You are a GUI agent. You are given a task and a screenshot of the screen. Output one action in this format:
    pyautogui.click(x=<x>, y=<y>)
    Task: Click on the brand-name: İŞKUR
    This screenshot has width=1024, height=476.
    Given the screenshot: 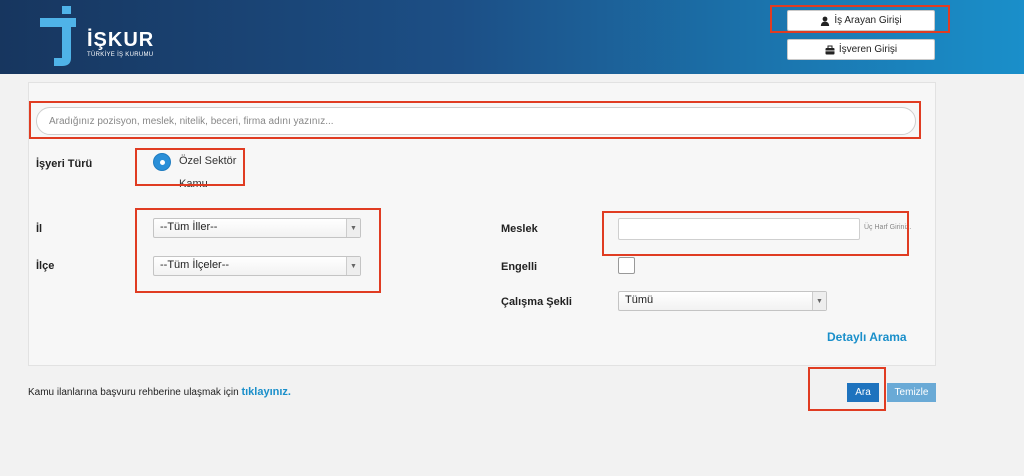 What is the action you would take?
    pyautogui.click(x=121, y=40)
    